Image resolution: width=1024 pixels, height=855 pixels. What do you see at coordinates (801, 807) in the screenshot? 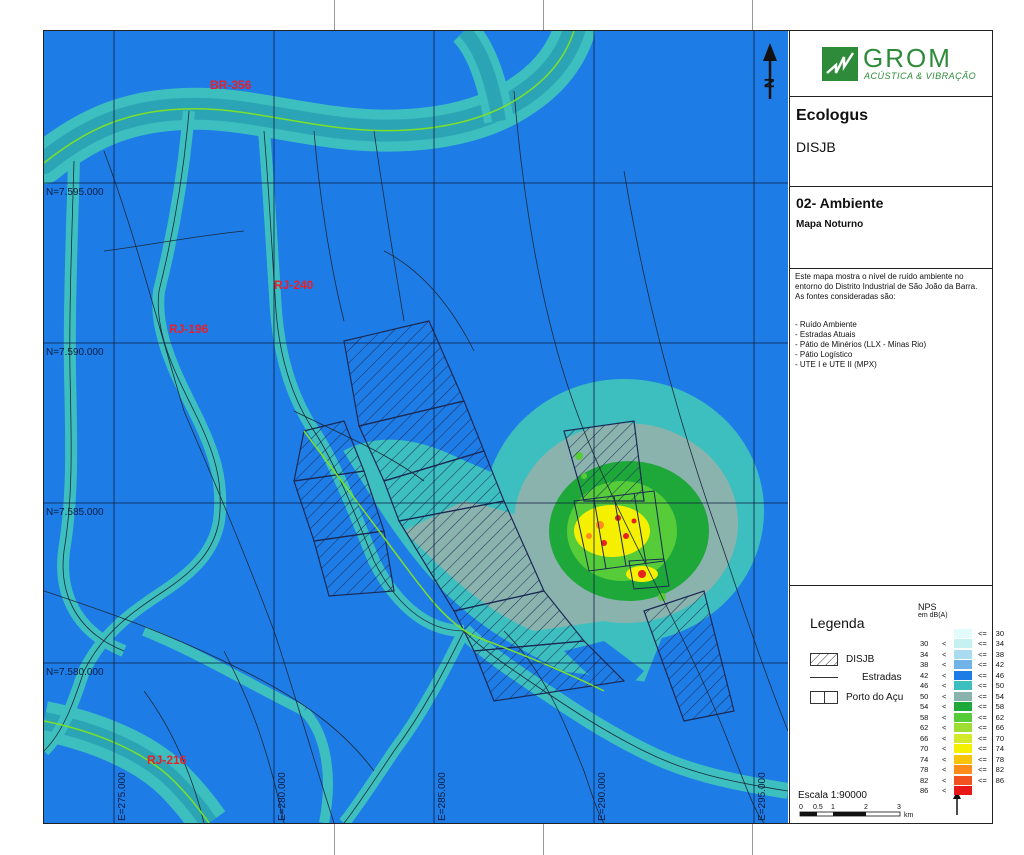
I see `scale-tick: 0` at bounding box center [801, 807].